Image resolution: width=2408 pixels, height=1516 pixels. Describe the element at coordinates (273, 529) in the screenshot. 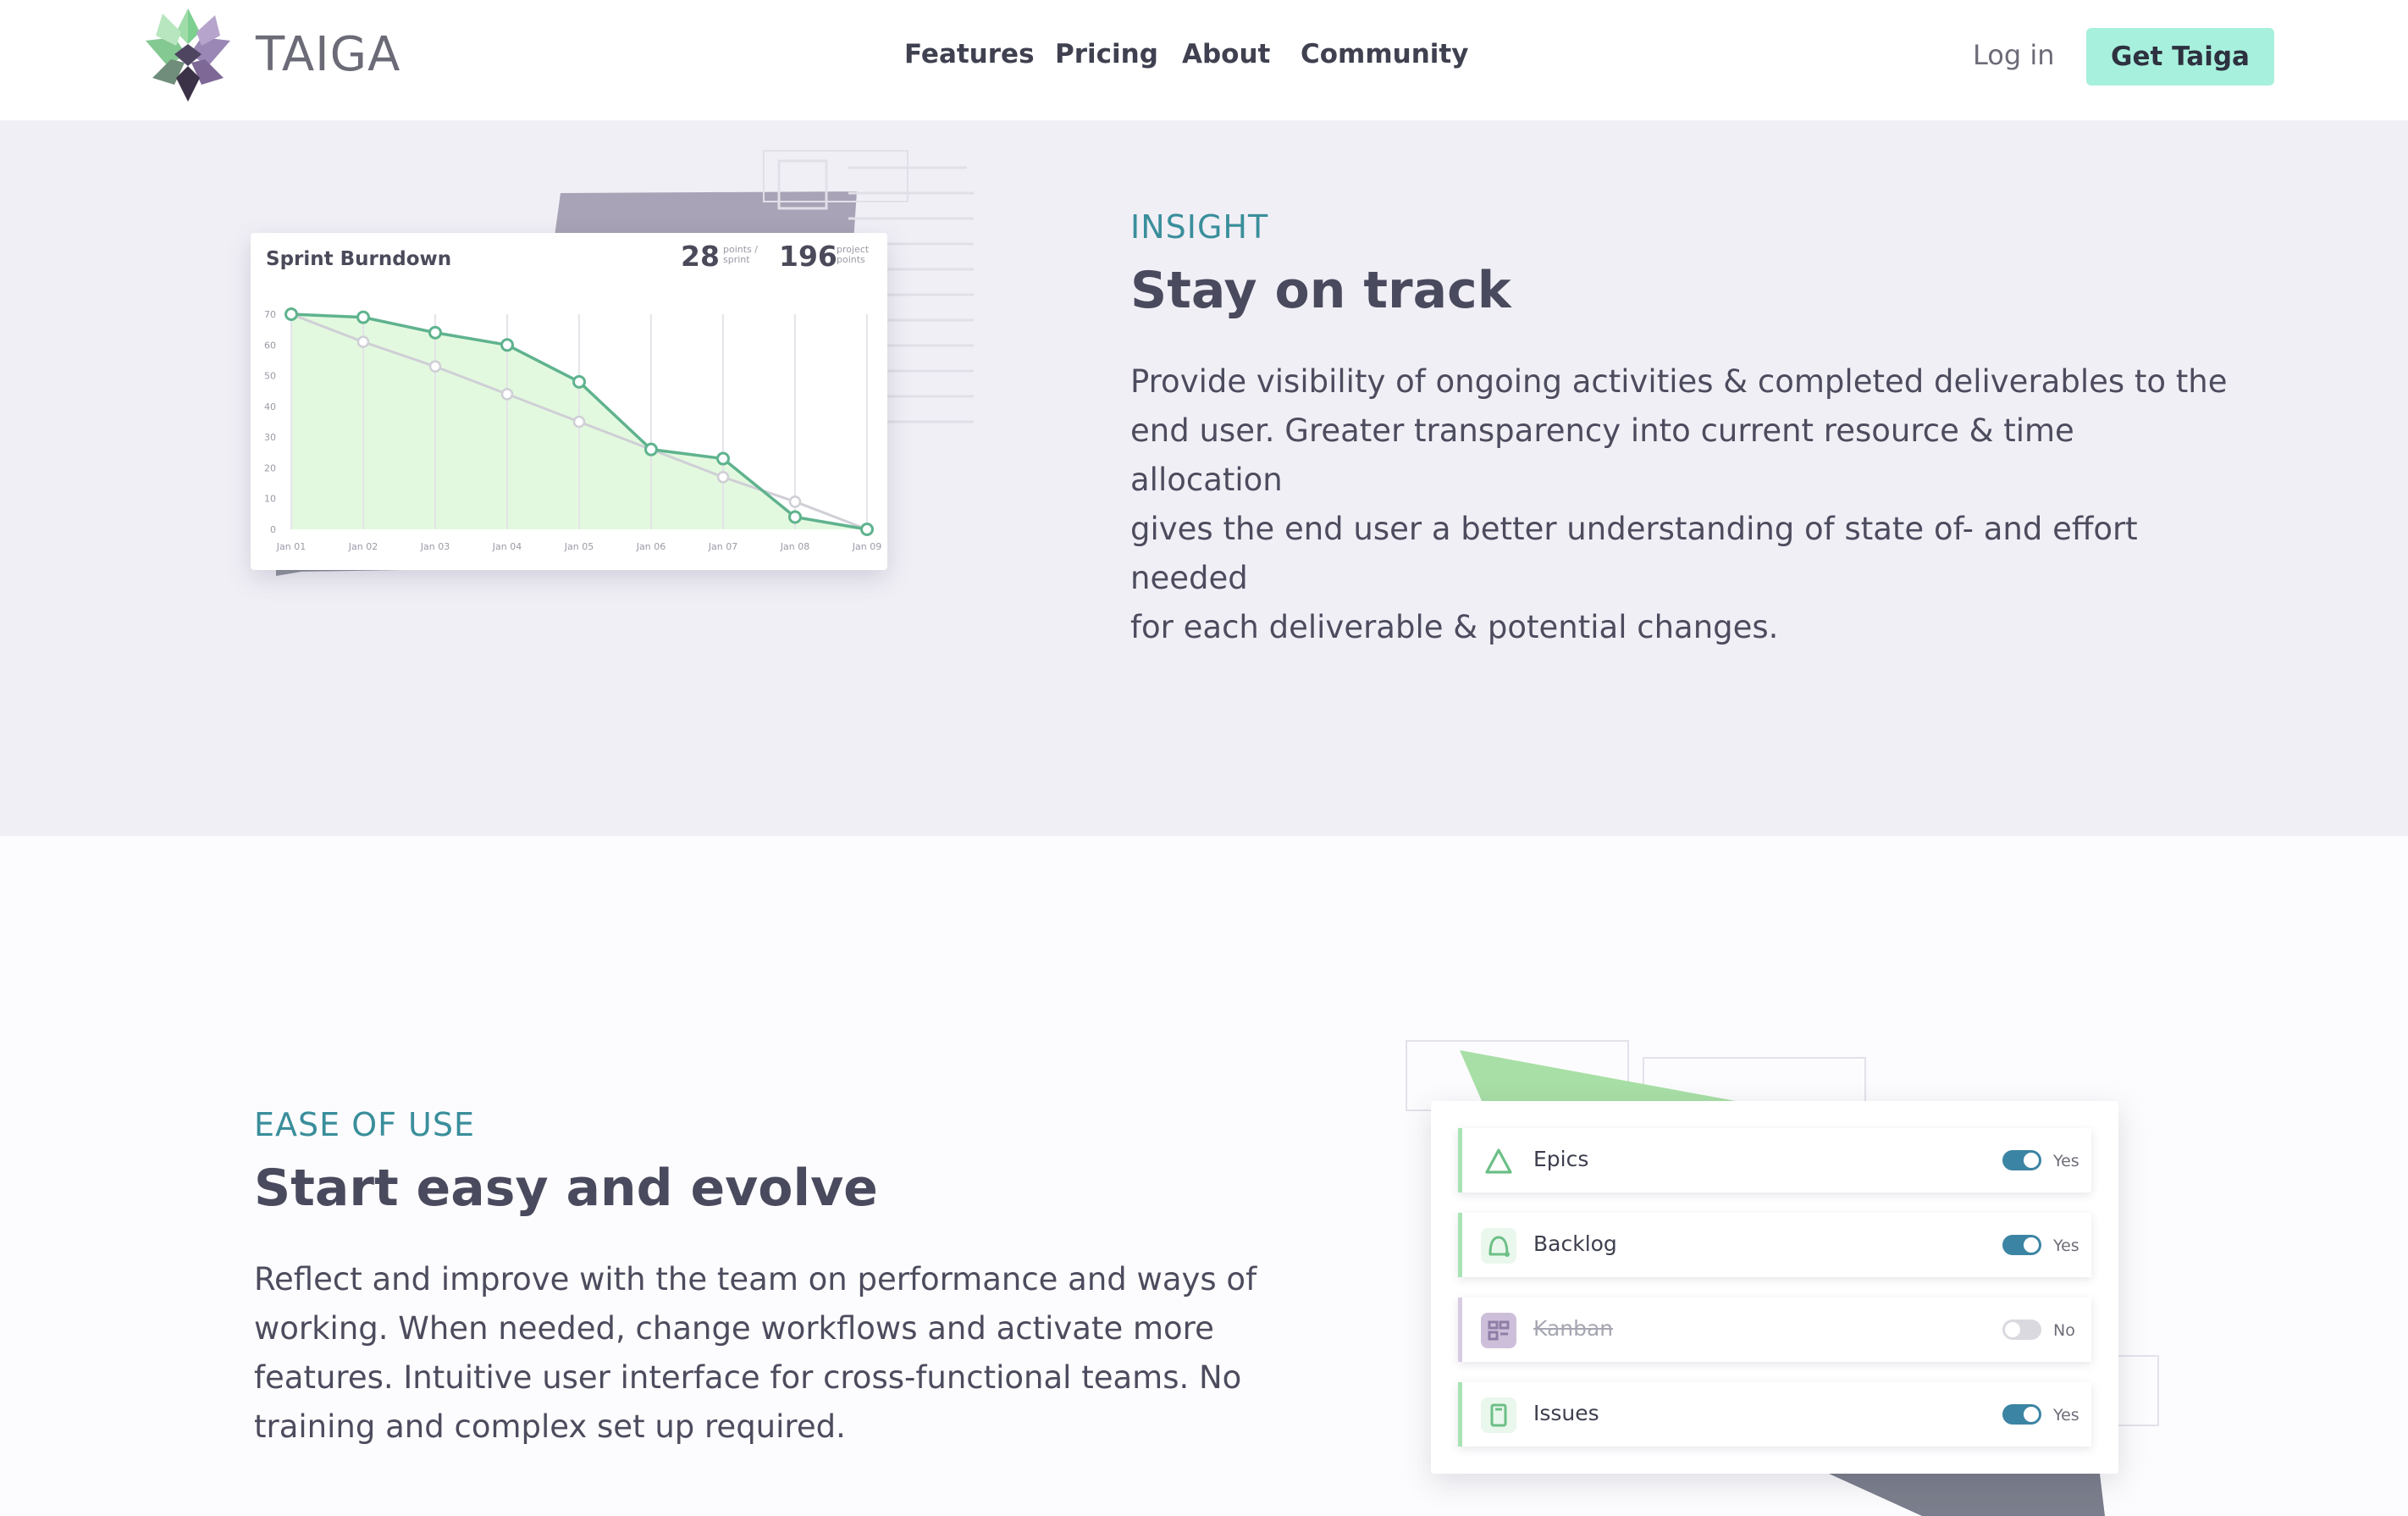

I see `y-tick-label: 0` at that location.